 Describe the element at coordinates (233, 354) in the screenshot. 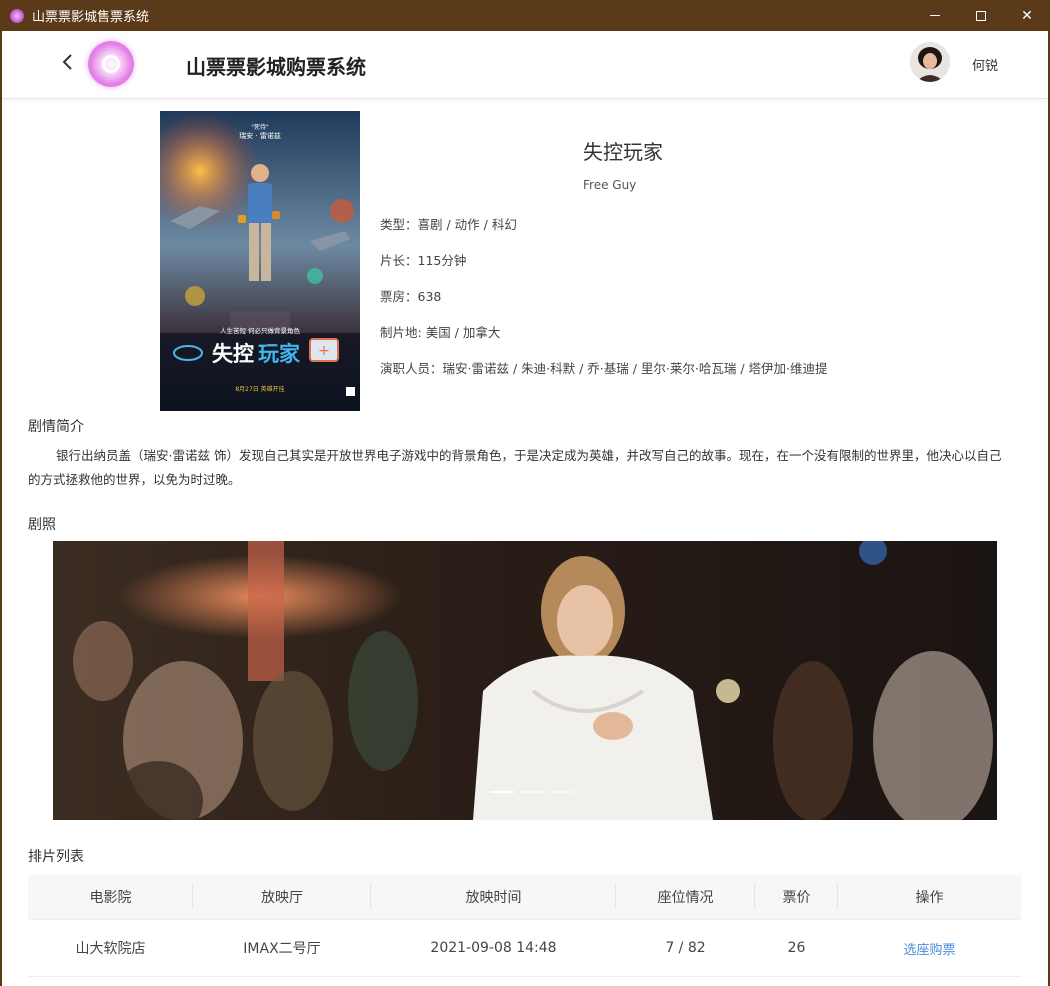

I see `svg-text: 失控` at that location.